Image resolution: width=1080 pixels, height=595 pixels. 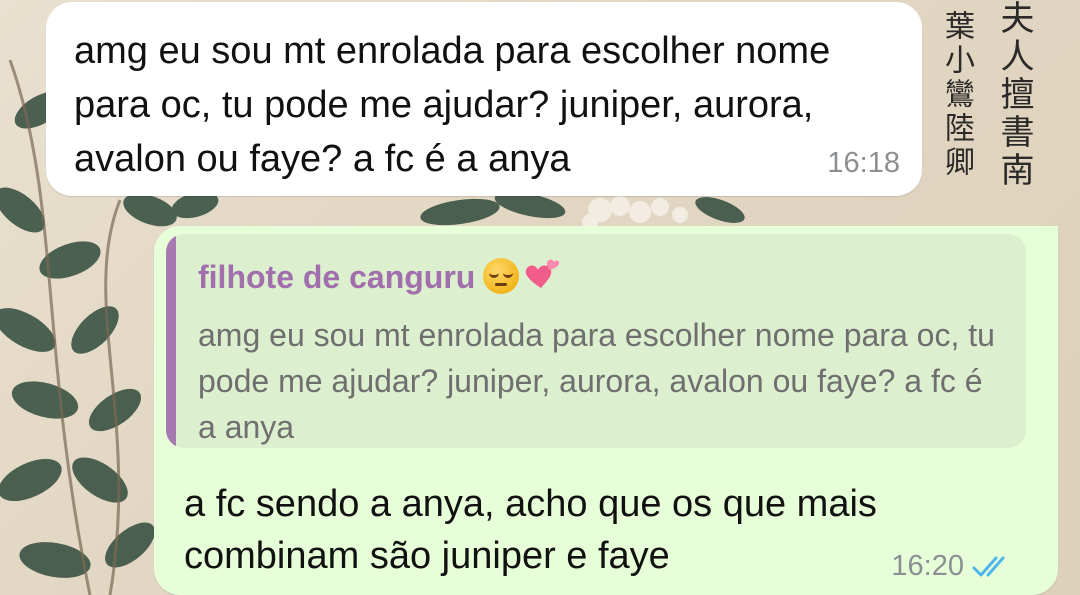 What do you see at coordinates (1014, 95) in the screenshot?
I see `wallpaper-calligraphy-column-1: 夫人擅書南` at bounding box center [1014, 95].